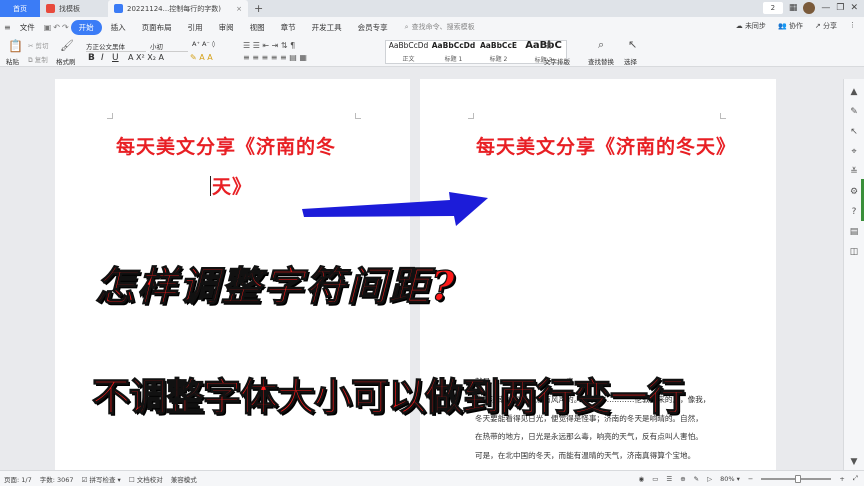 This screenshot has width=864, height=486. Describe the element at coordinates (56, 27) in the screenshot. I see `undo-icon: ↶` at that location.